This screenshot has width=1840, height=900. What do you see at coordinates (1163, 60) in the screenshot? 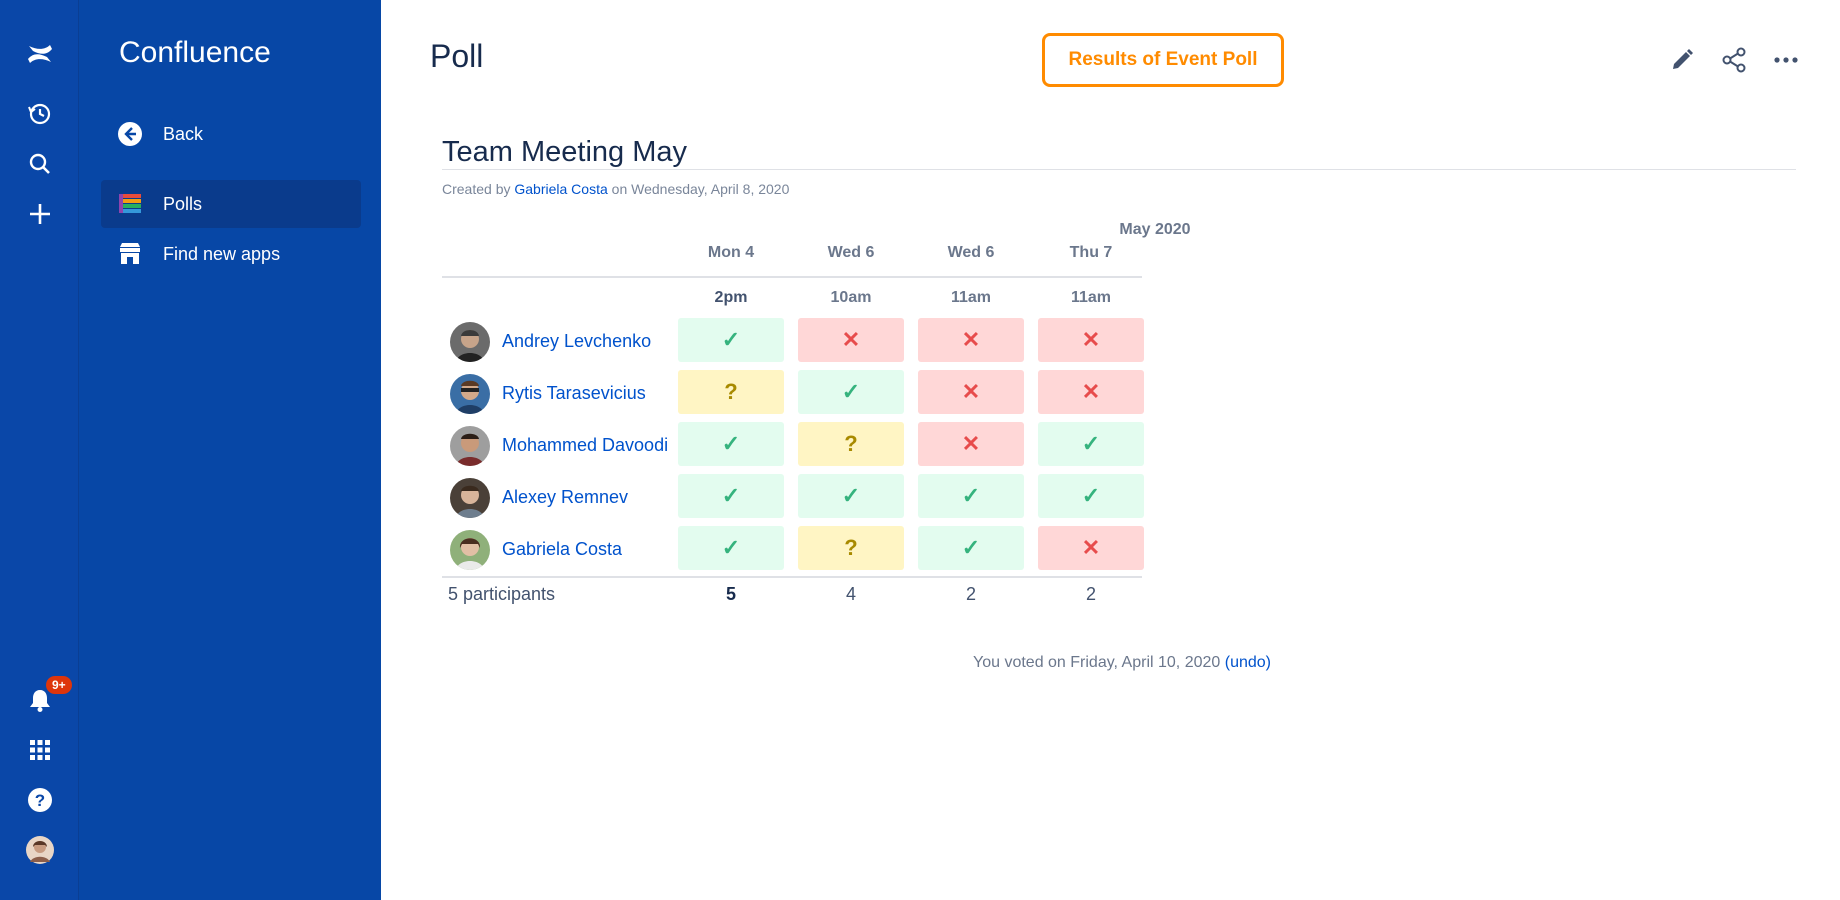
I see `results-of-event-poll-button: Results of Event Poll` at bounding box center [1163, 60].